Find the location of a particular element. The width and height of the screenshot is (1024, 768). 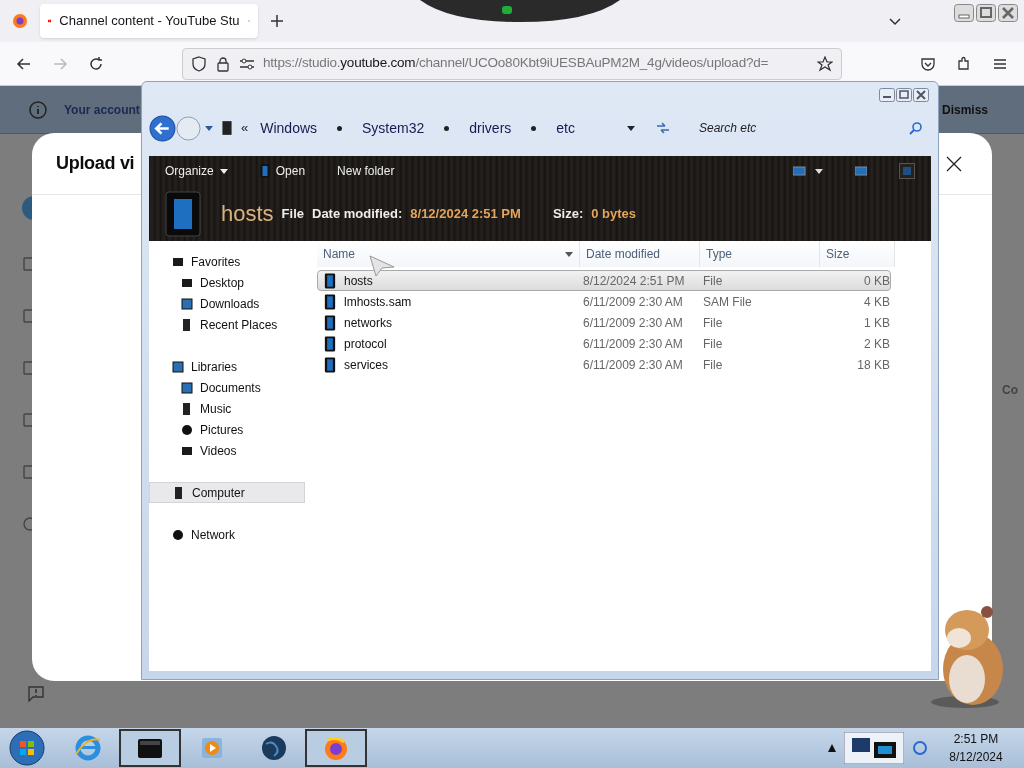

browser-tab: Channel content - YouTube Stu is located at coordinates (149, 21).